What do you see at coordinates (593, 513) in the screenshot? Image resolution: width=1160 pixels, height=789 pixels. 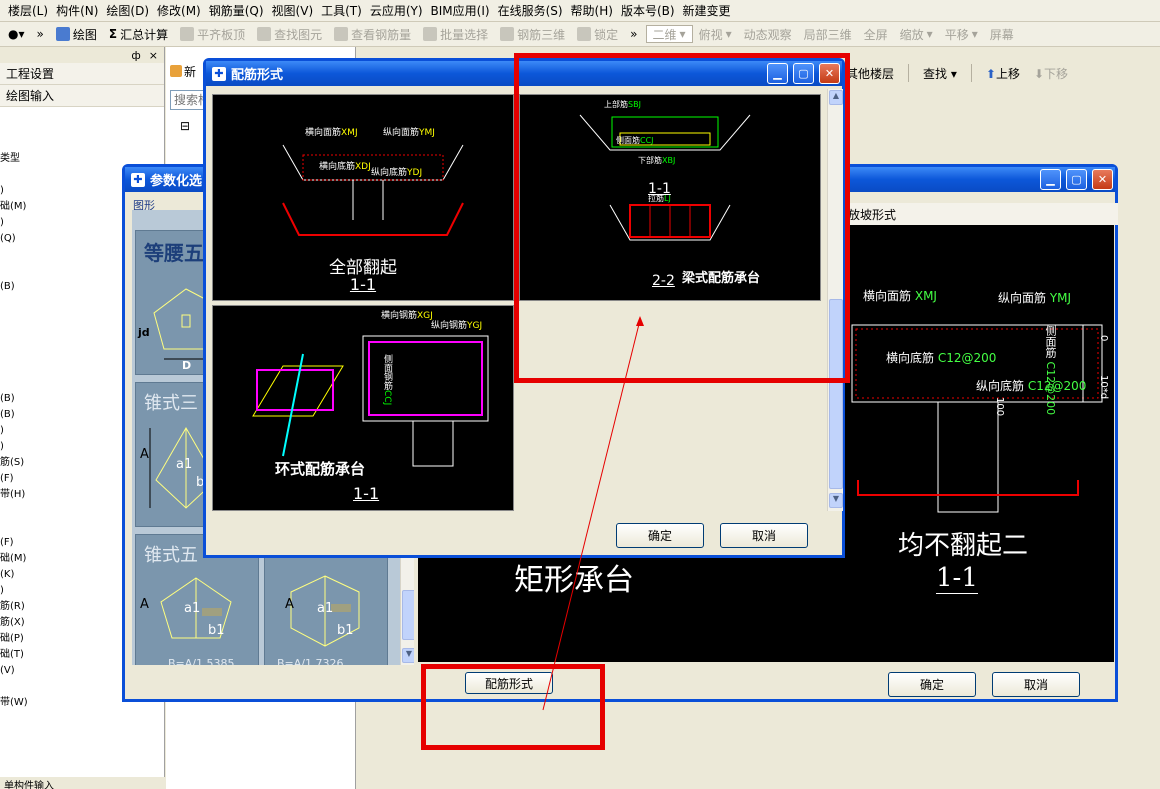 I see `annotation-arrow` at bounding box center [593, 513].